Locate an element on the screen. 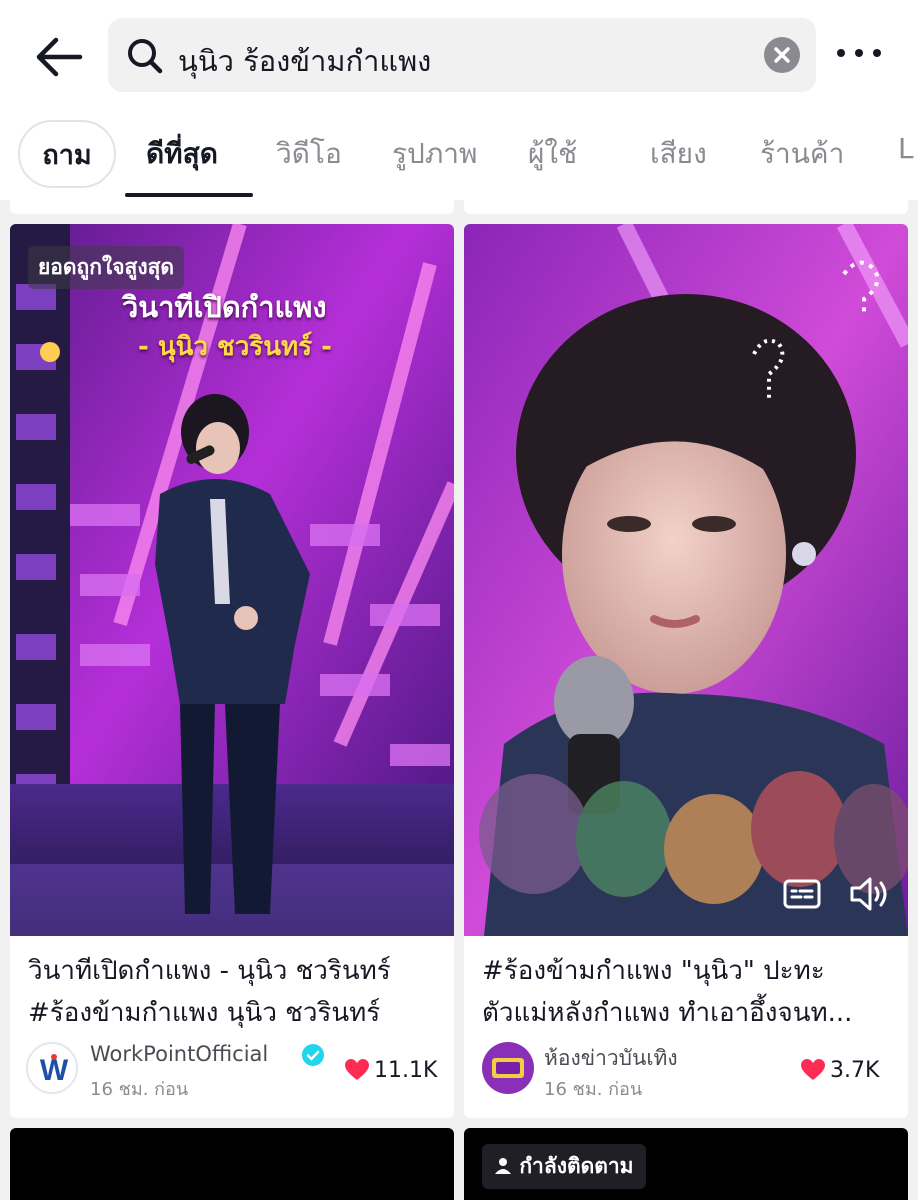 The height and width of the screenshot is (1200, 918). caption-line: #ร้องข้ามกำแพง "นุนิว" ปะทะ is located at coordinates (653, 971).